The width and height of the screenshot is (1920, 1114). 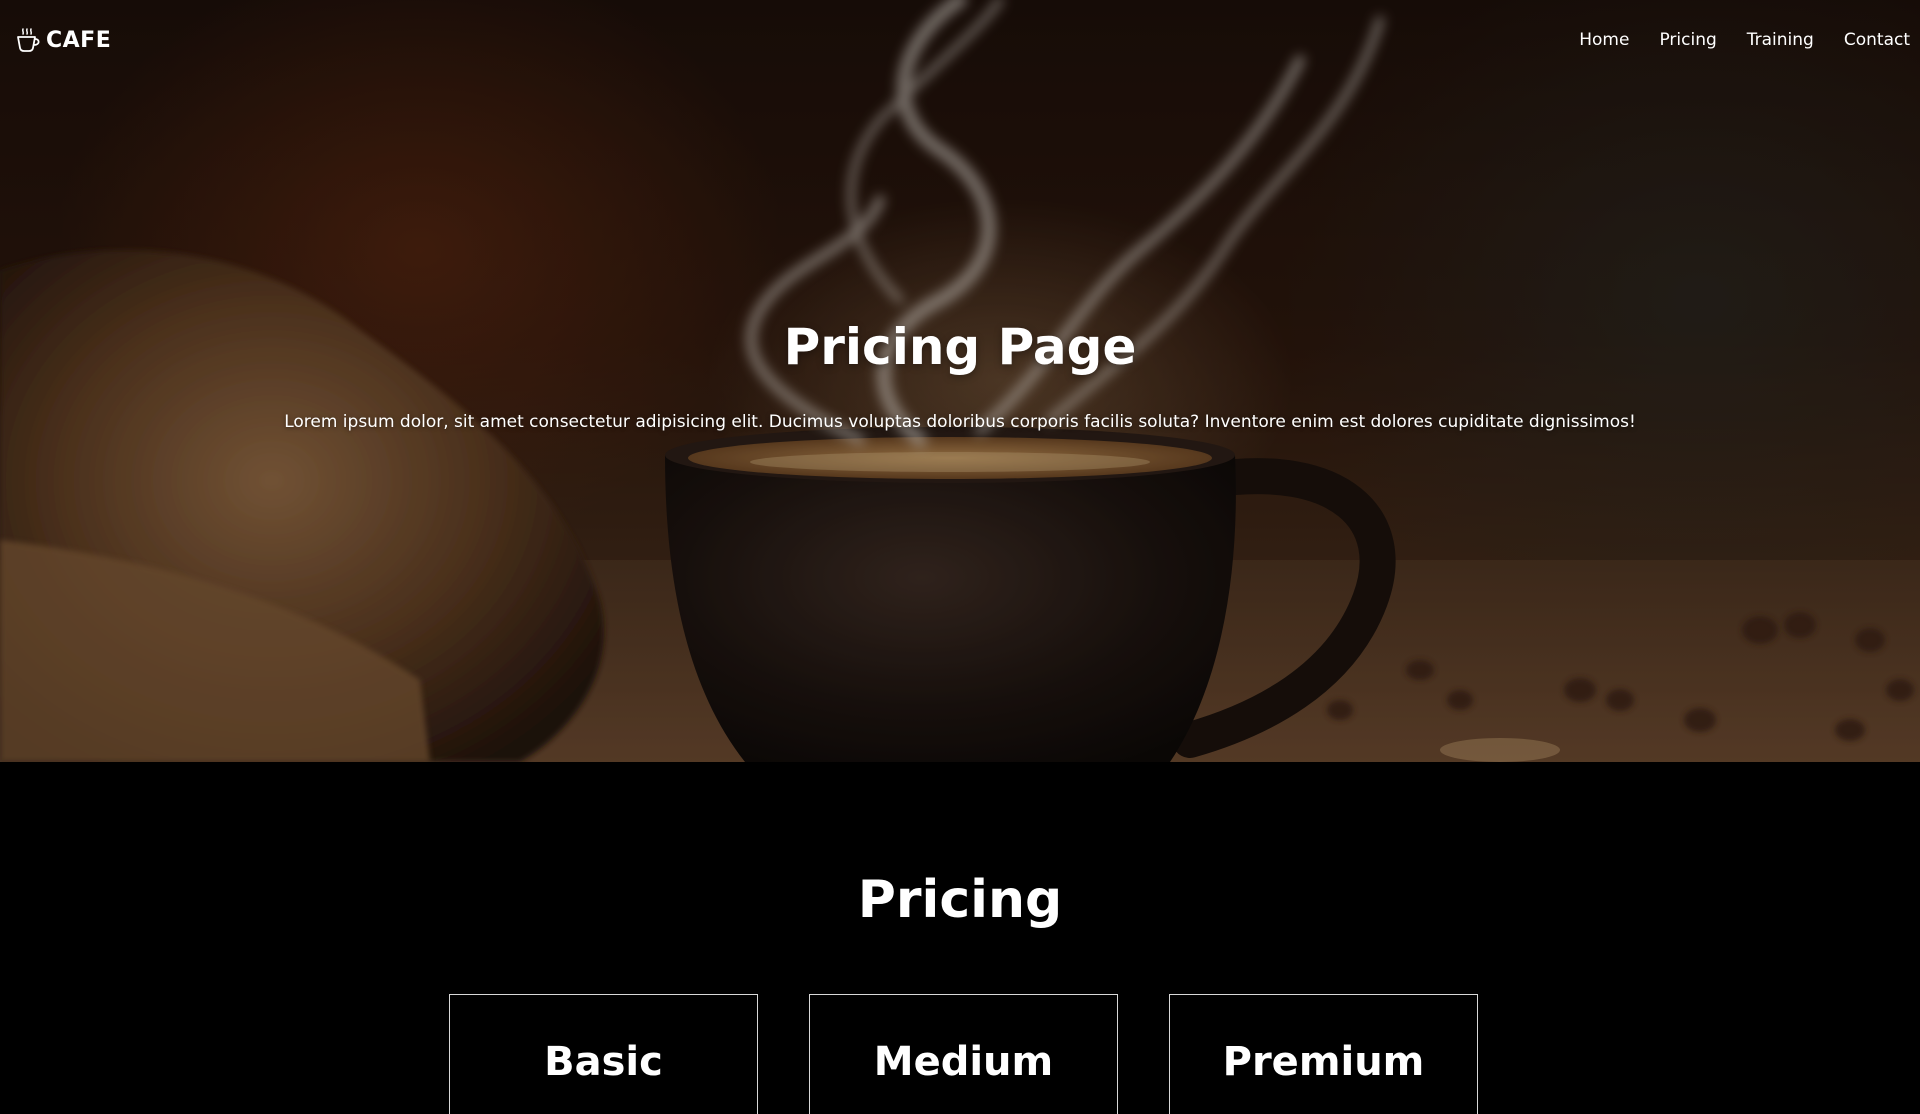 I want to click on plan-name: Basic, so click(x=603, y=1062).